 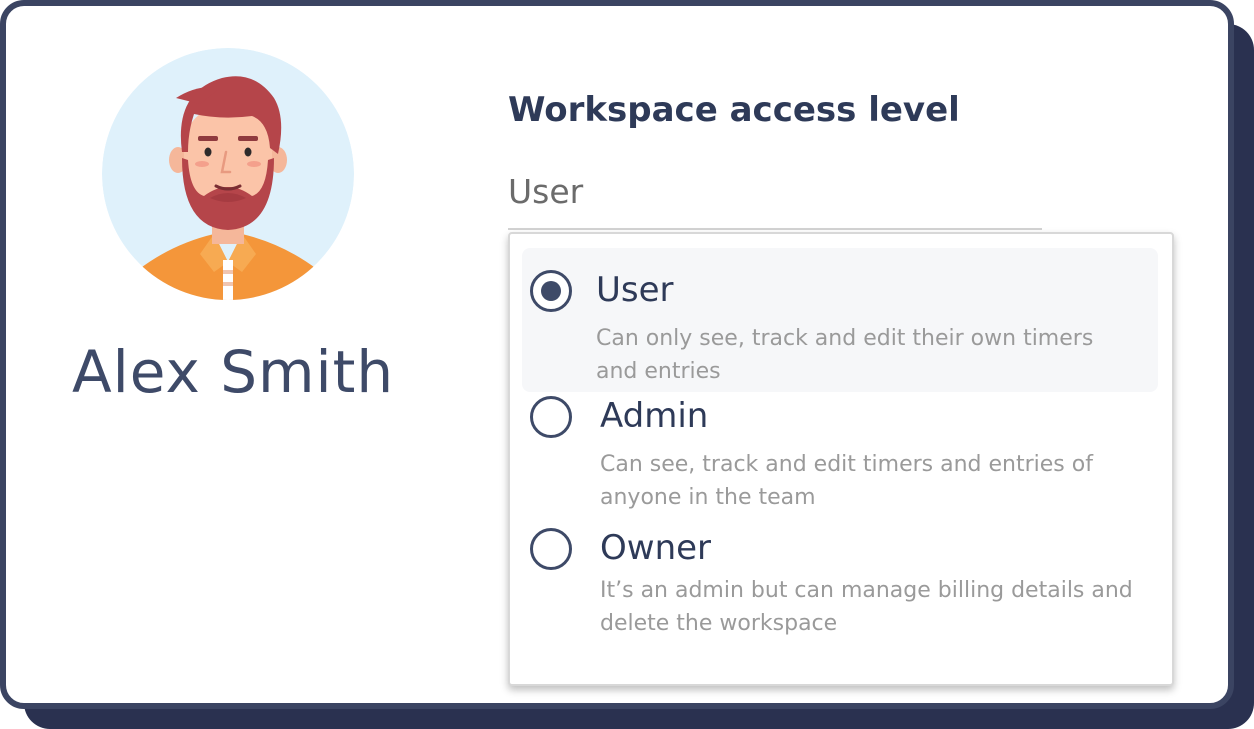 I want to click on access-level-selected-value: User, so click(x=546, y=191).